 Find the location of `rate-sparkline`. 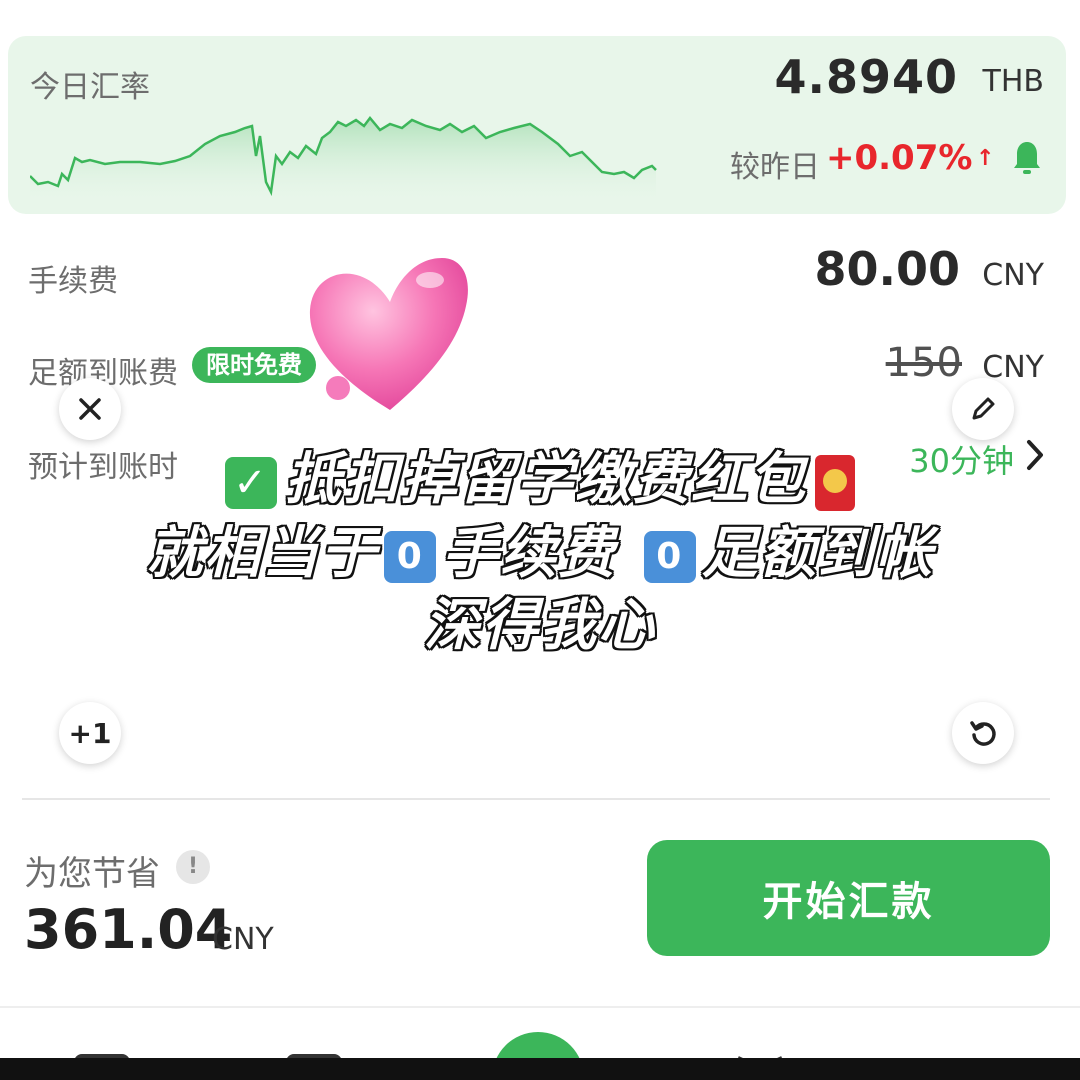

rate-sparkline is located at coordinates (343, 161).